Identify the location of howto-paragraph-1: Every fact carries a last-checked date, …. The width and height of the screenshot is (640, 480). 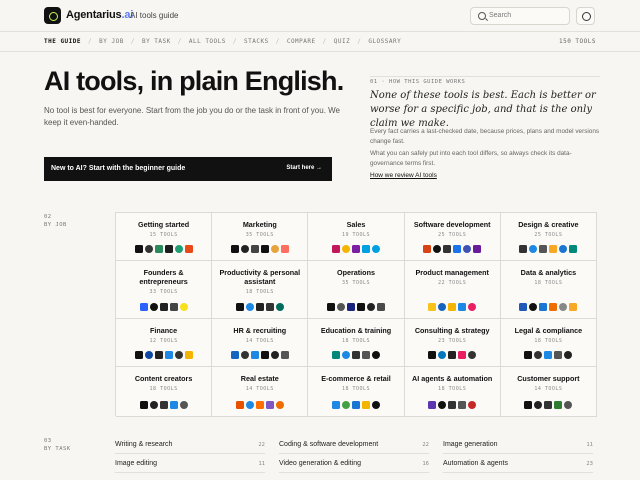
(485, 136).